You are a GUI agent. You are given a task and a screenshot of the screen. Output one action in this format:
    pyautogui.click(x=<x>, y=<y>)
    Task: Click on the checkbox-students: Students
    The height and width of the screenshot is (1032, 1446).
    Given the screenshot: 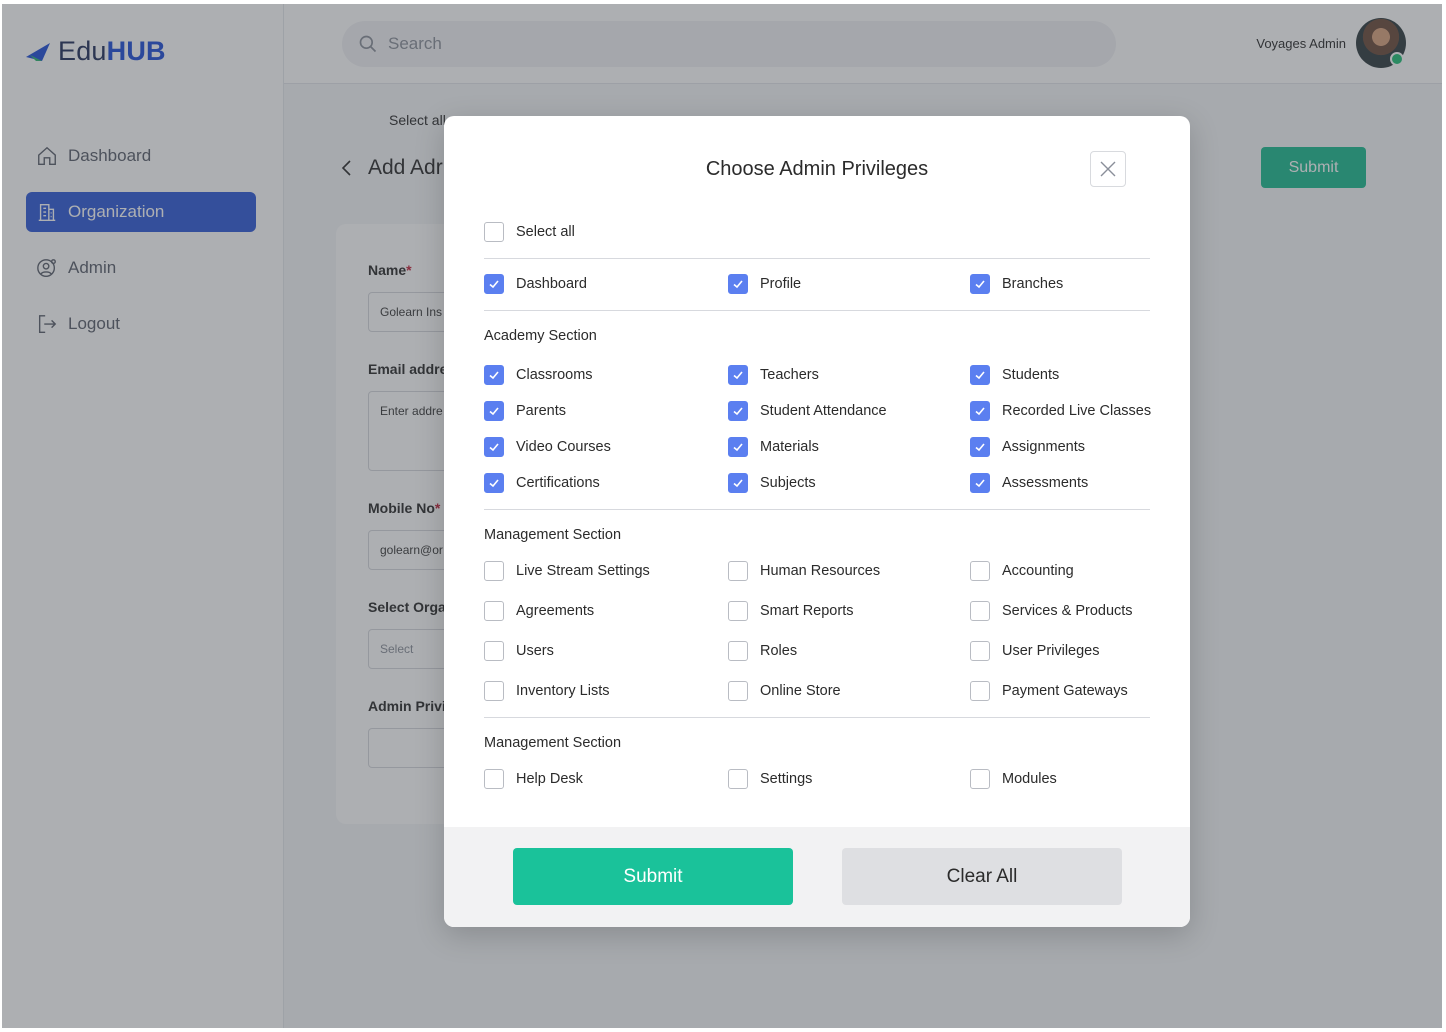 What is the action you would take?
    pyautogui.click(x=1014, y=375)
    